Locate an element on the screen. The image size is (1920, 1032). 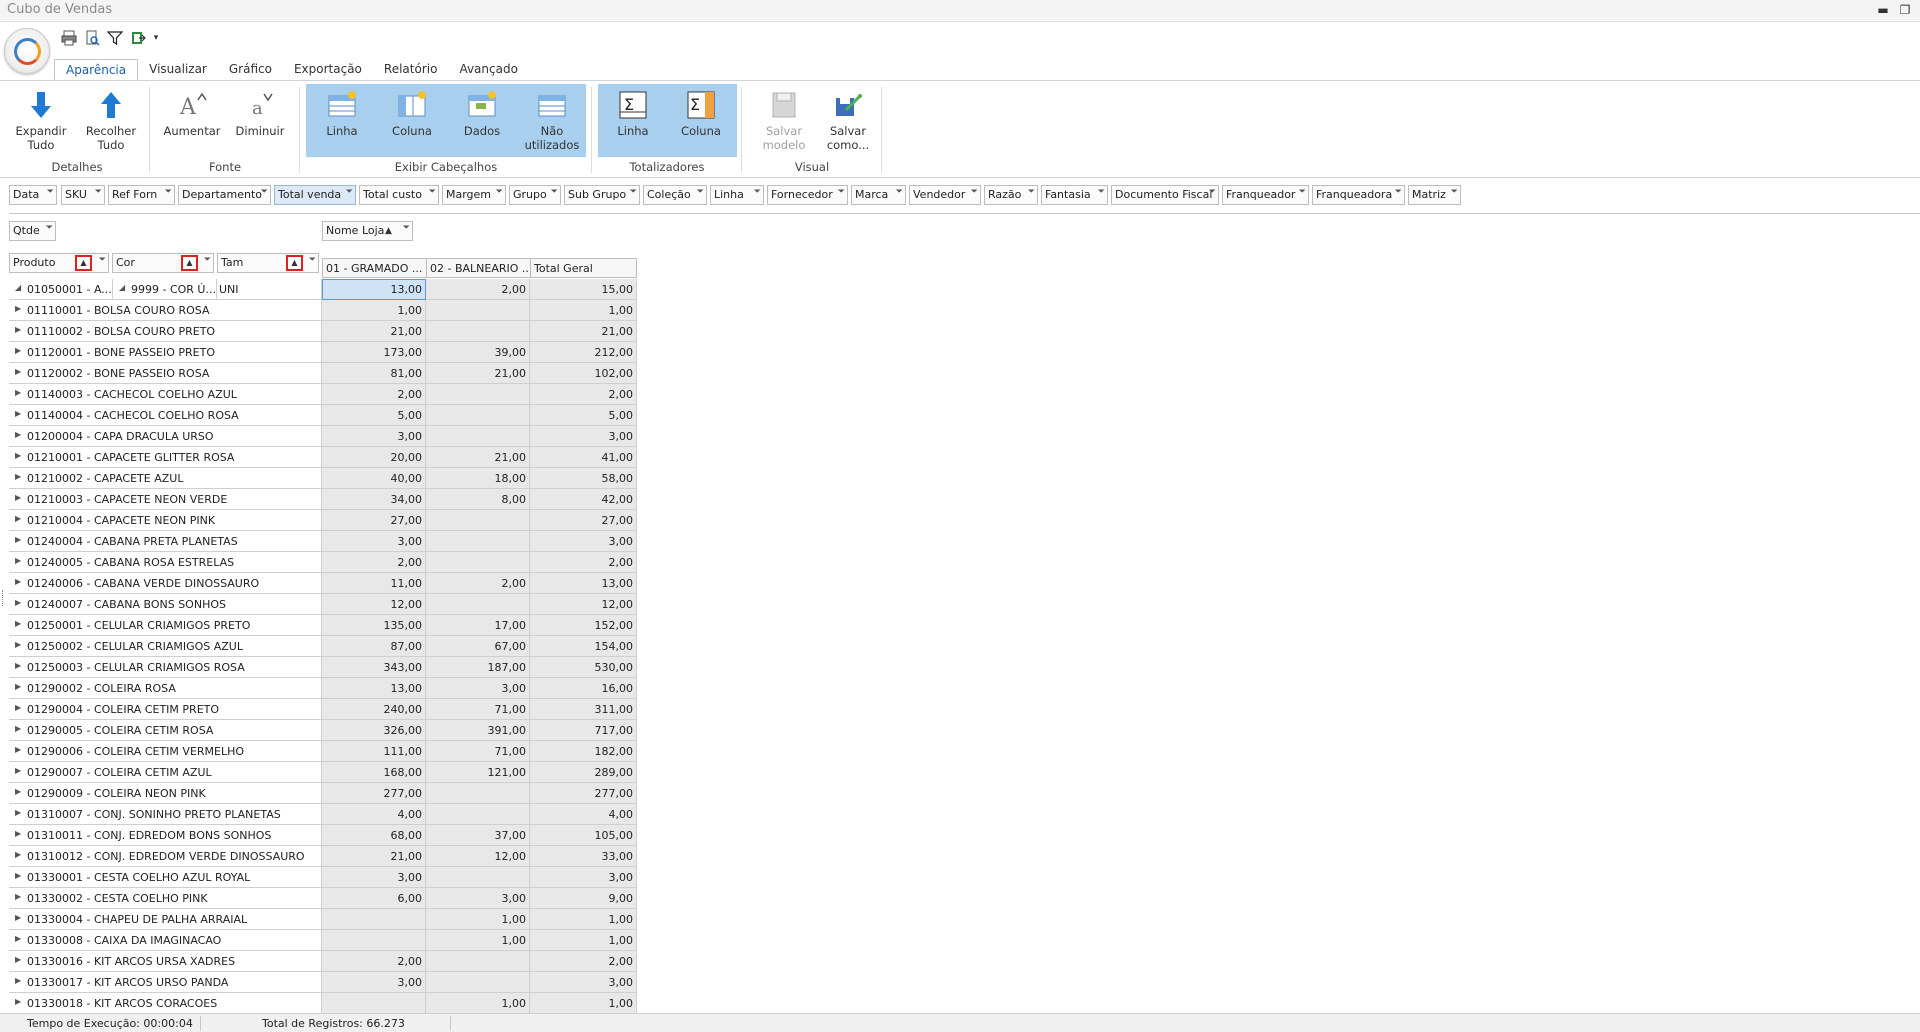
totalizador-linha-button: Σ Linha is located at coordinates (633, 120).